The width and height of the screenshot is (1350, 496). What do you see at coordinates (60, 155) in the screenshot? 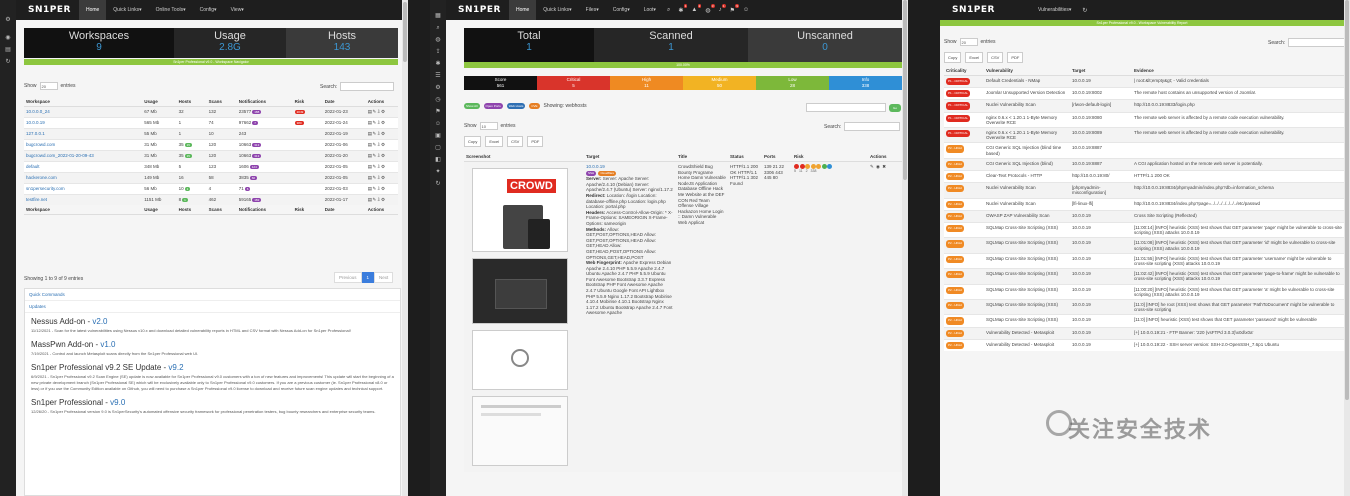
I see `workspace-link: bugcrowd.com_2022-01-20-09-43` at bounding box center [60, 155].